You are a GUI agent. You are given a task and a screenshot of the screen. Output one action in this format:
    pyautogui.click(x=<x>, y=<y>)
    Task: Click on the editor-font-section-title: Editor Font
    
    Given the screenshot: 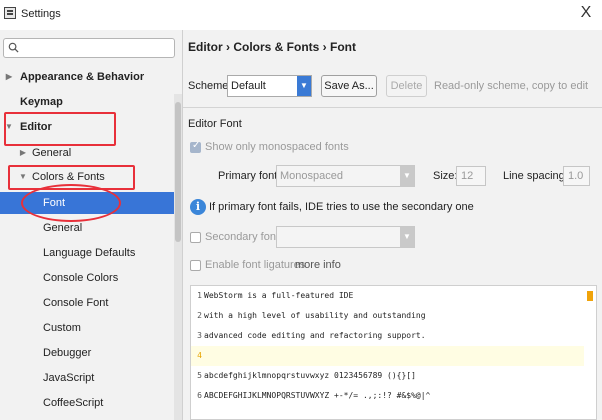 What is the action you would take?
    pyautogui.click(x=215, y=124)
    